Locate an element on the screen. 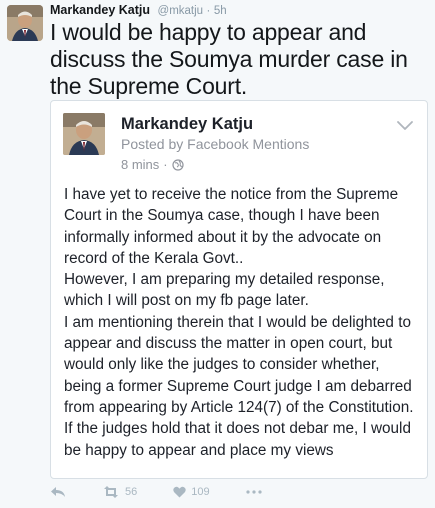 This screenshot has width=435, height=508. like-count: 109 is located at coordinates (200, 492).